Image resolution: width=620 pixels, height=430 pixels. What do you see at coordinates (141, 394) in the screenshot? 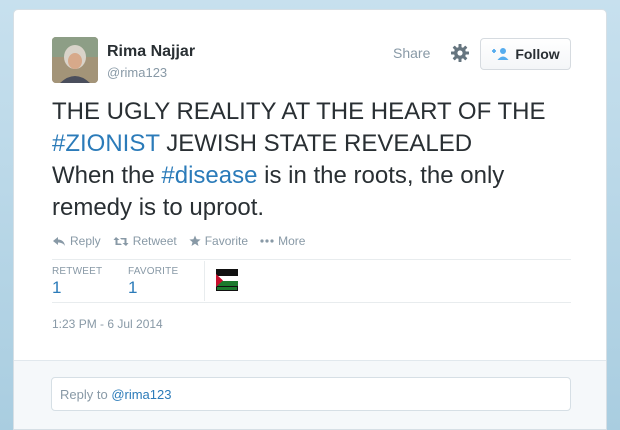
I see `reply-mention: @rima123` at bounding box center [141, 394].